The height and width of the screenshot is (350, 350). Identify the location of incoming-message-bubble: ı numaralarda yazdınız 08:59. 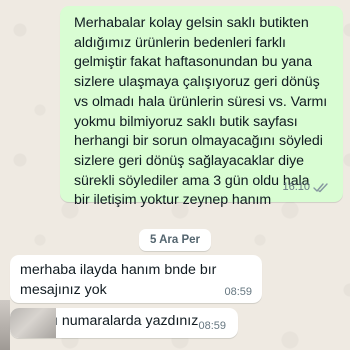
(124, 323).